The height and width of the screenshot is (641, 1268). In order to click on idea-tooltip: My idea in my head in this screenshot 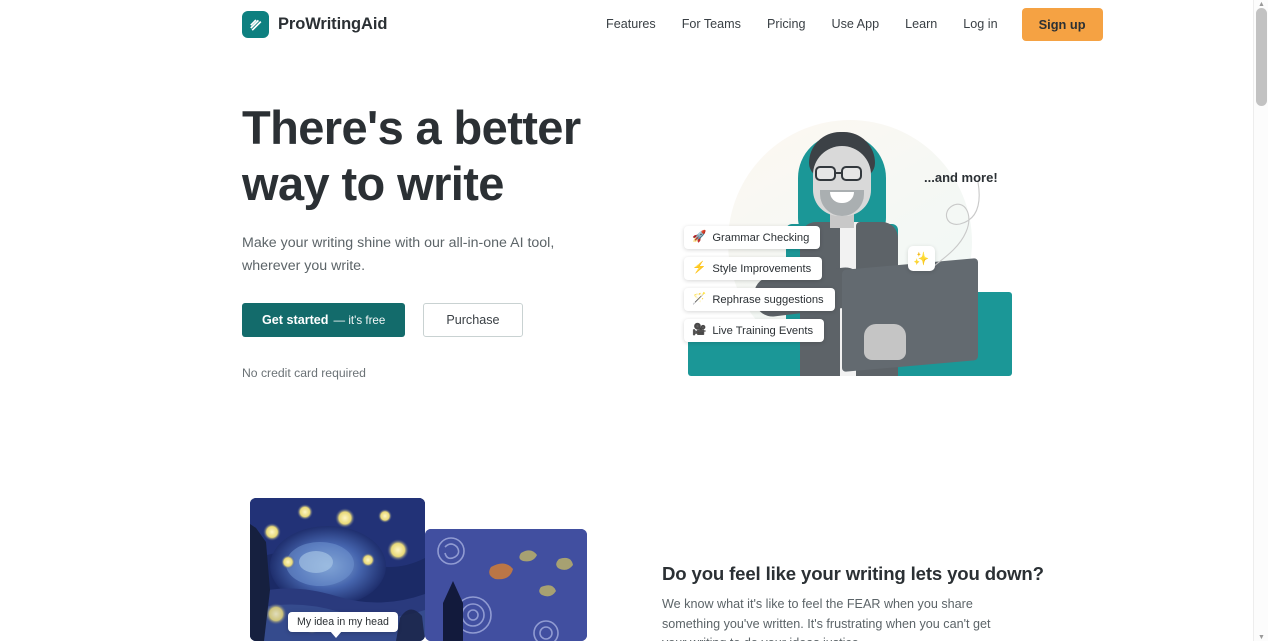, I will do `click(343, 625)`.